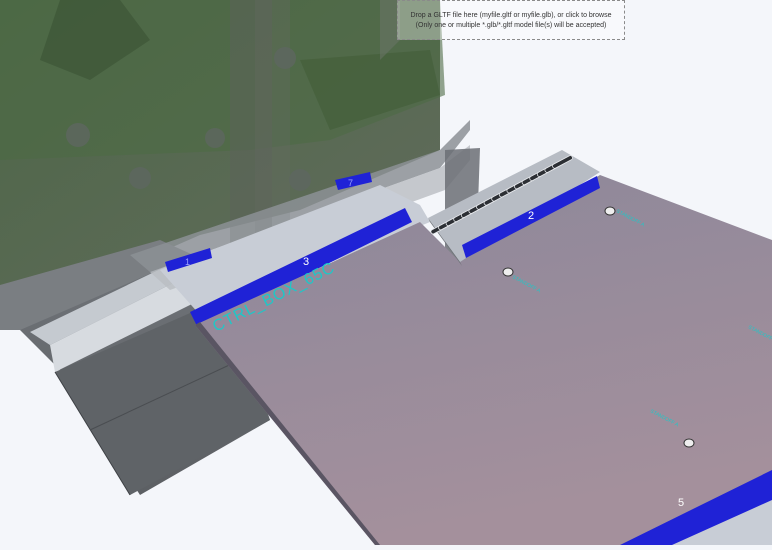  I want to click on strip-label-7: 7, so click(350, 183).